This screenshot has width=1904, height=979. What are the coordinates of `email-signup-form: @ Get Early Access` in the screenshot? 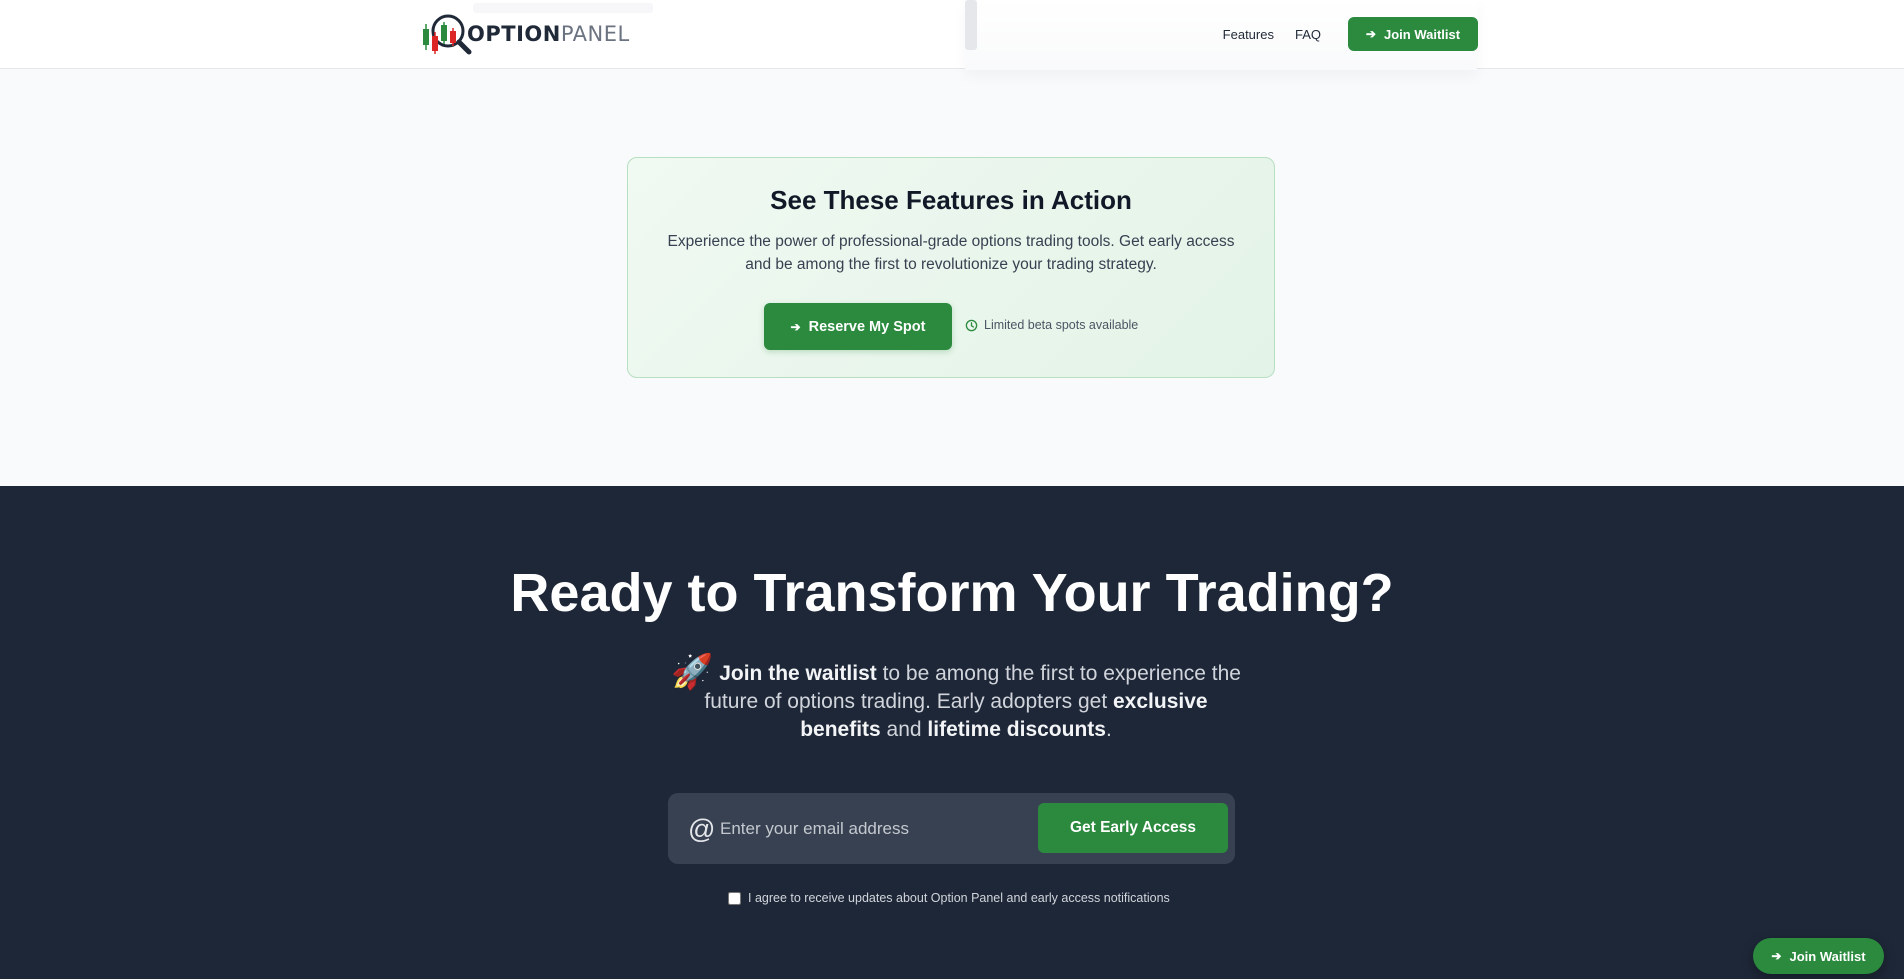 It's located at (951, 828).